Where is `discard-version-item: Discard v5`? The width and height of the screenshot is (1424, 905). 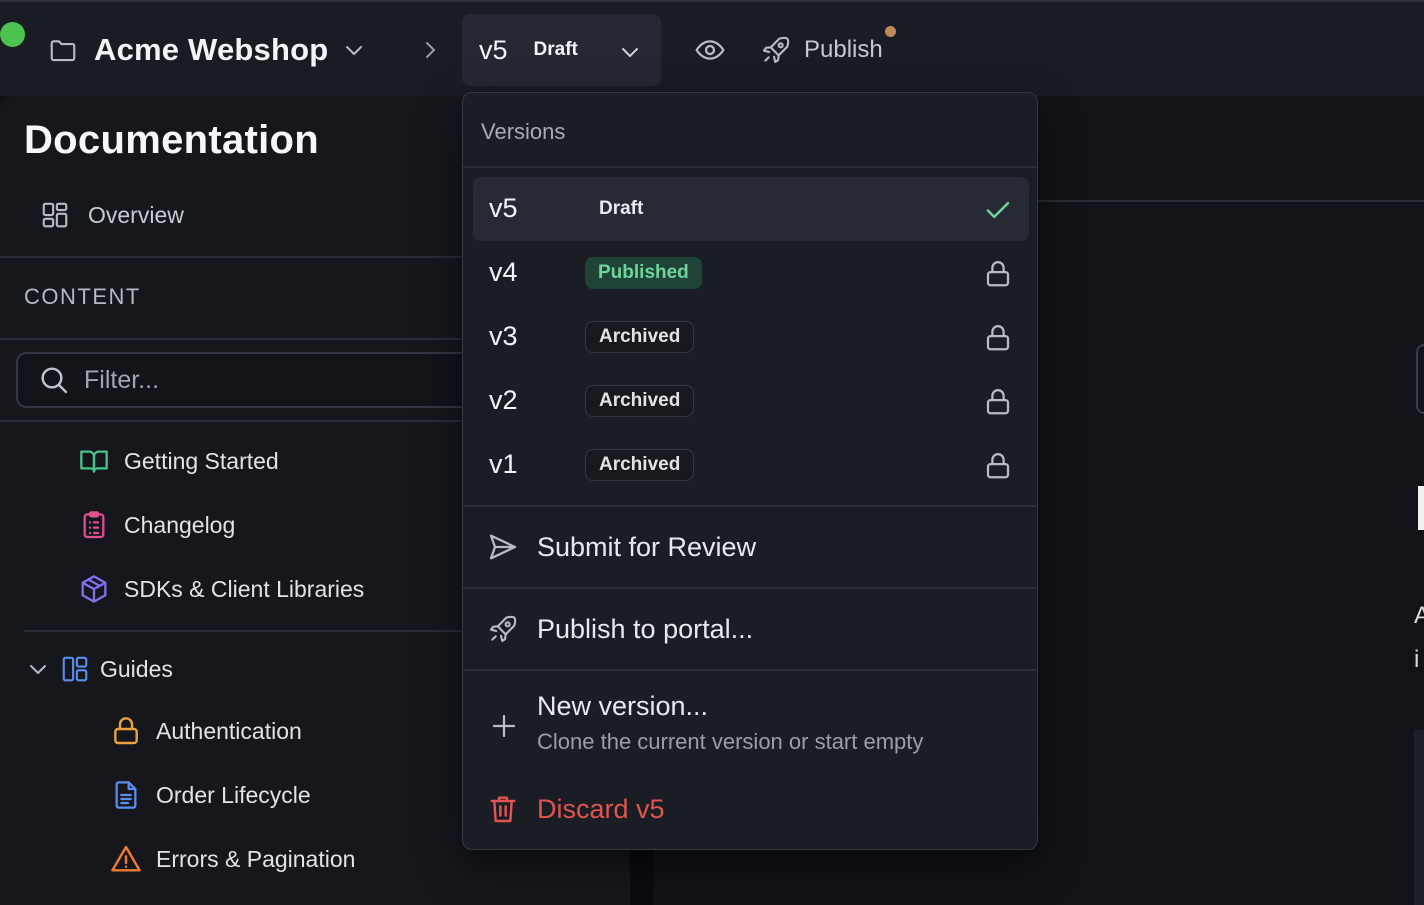 discard-version-item: Discard v5 is located at coordinates (576, 809).